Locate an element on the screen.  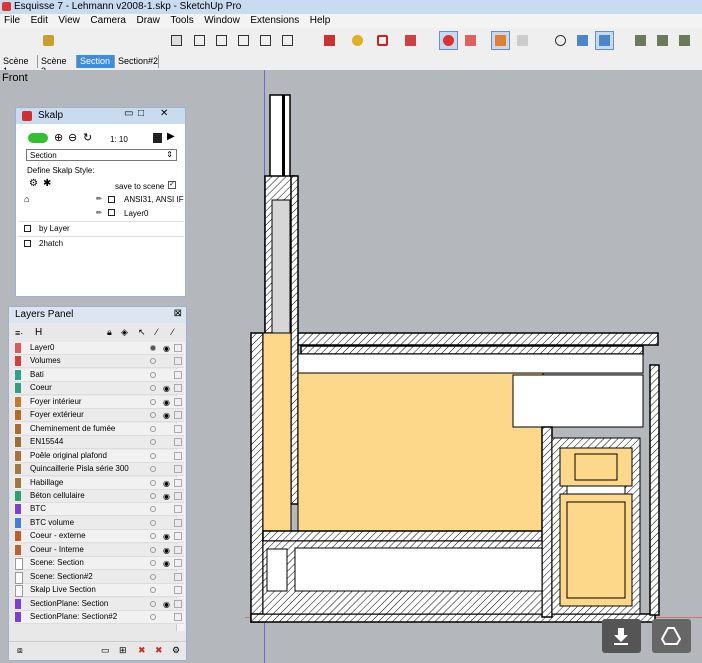
layer-row: Coeur ◉ is located at coordinates (99, 389).